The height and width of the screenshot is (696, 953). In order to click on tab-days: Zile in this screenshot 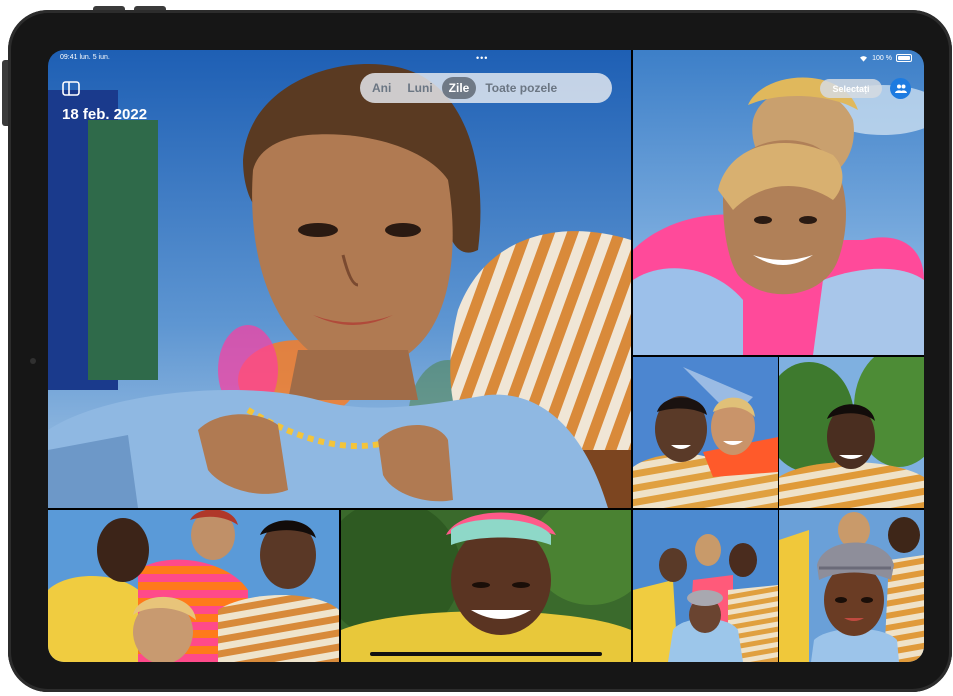, I will do `click(459, 88)`.